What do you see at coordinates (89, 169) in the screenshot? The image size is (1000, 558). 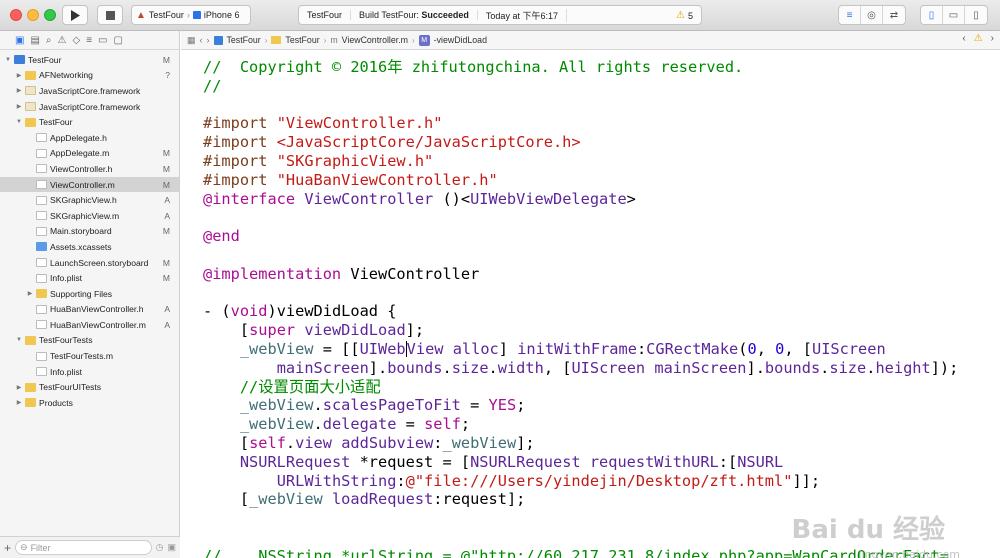 I see `file-tree-item: ViewController.h M` at bounding box center [89, 169].